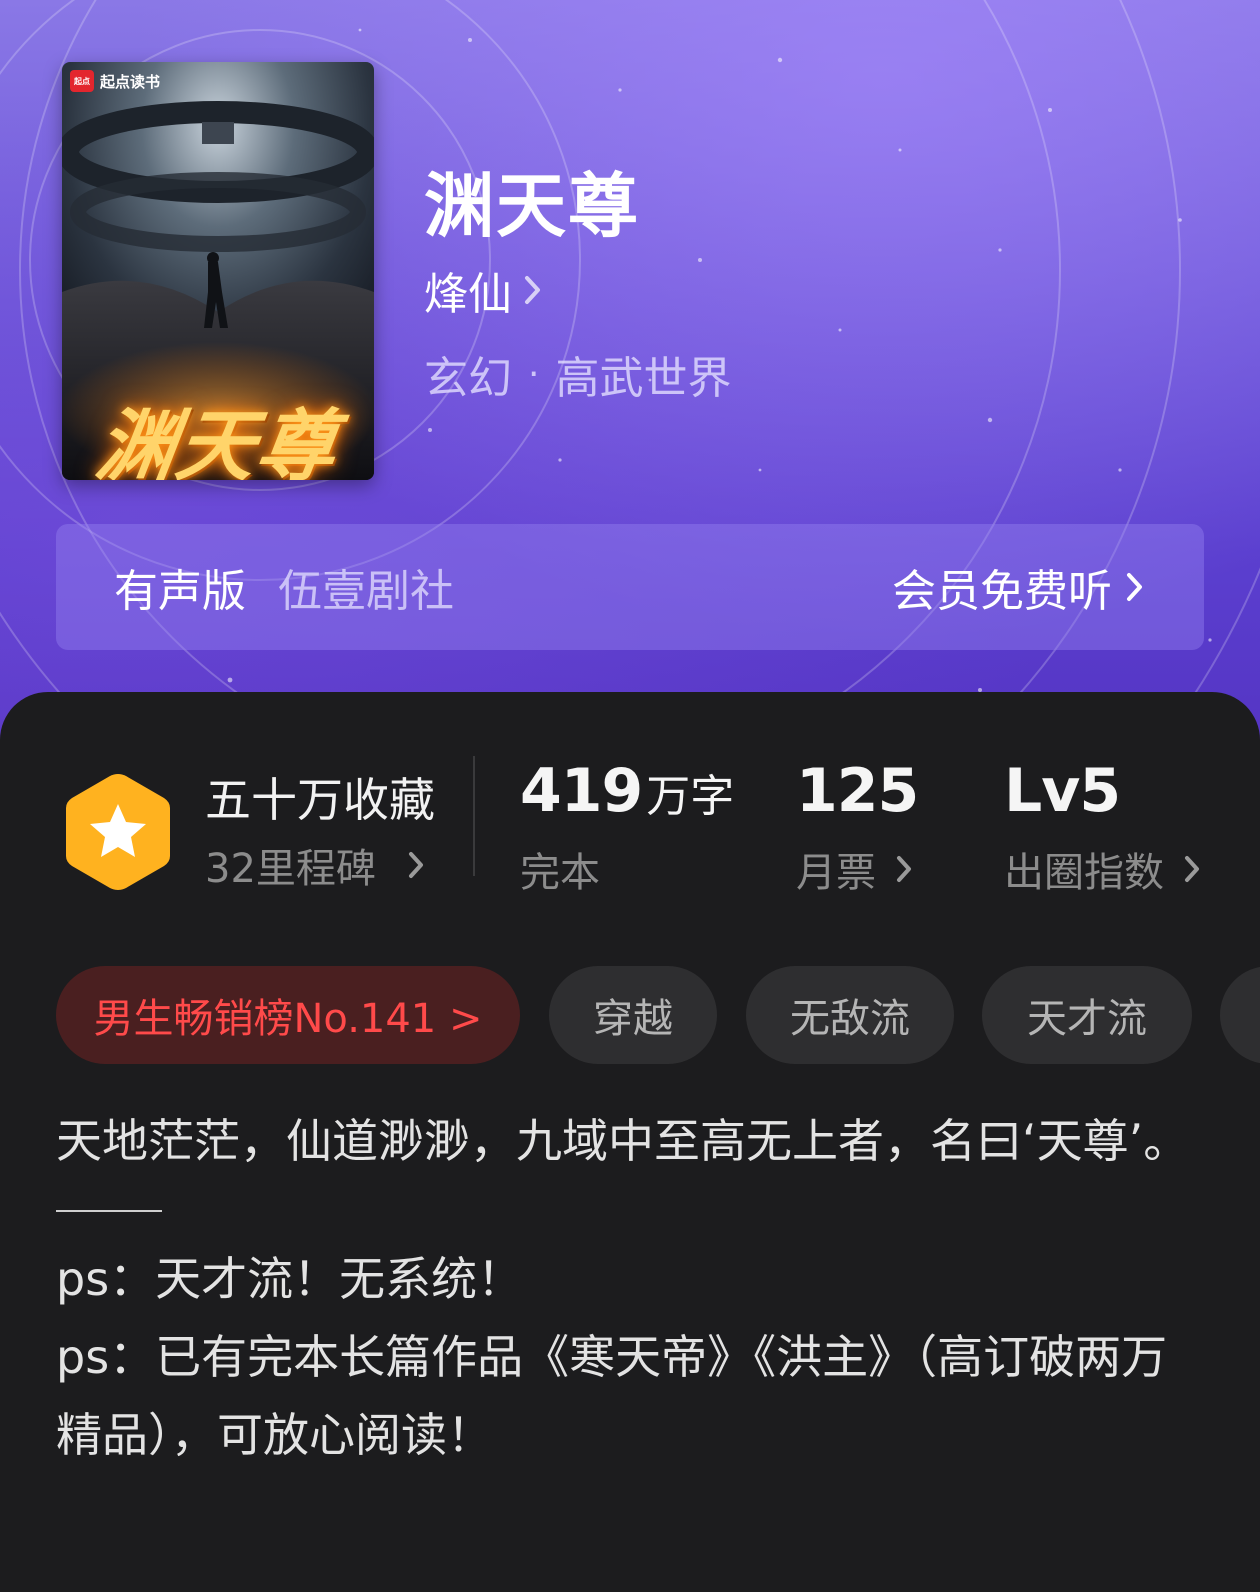 Image resolution: width=1260 pixels, height=1592 pixels. I want to click on tag-row: 男生畅销榜No.141 > 穿越 无敌流 天才流, so click(658, 1016).